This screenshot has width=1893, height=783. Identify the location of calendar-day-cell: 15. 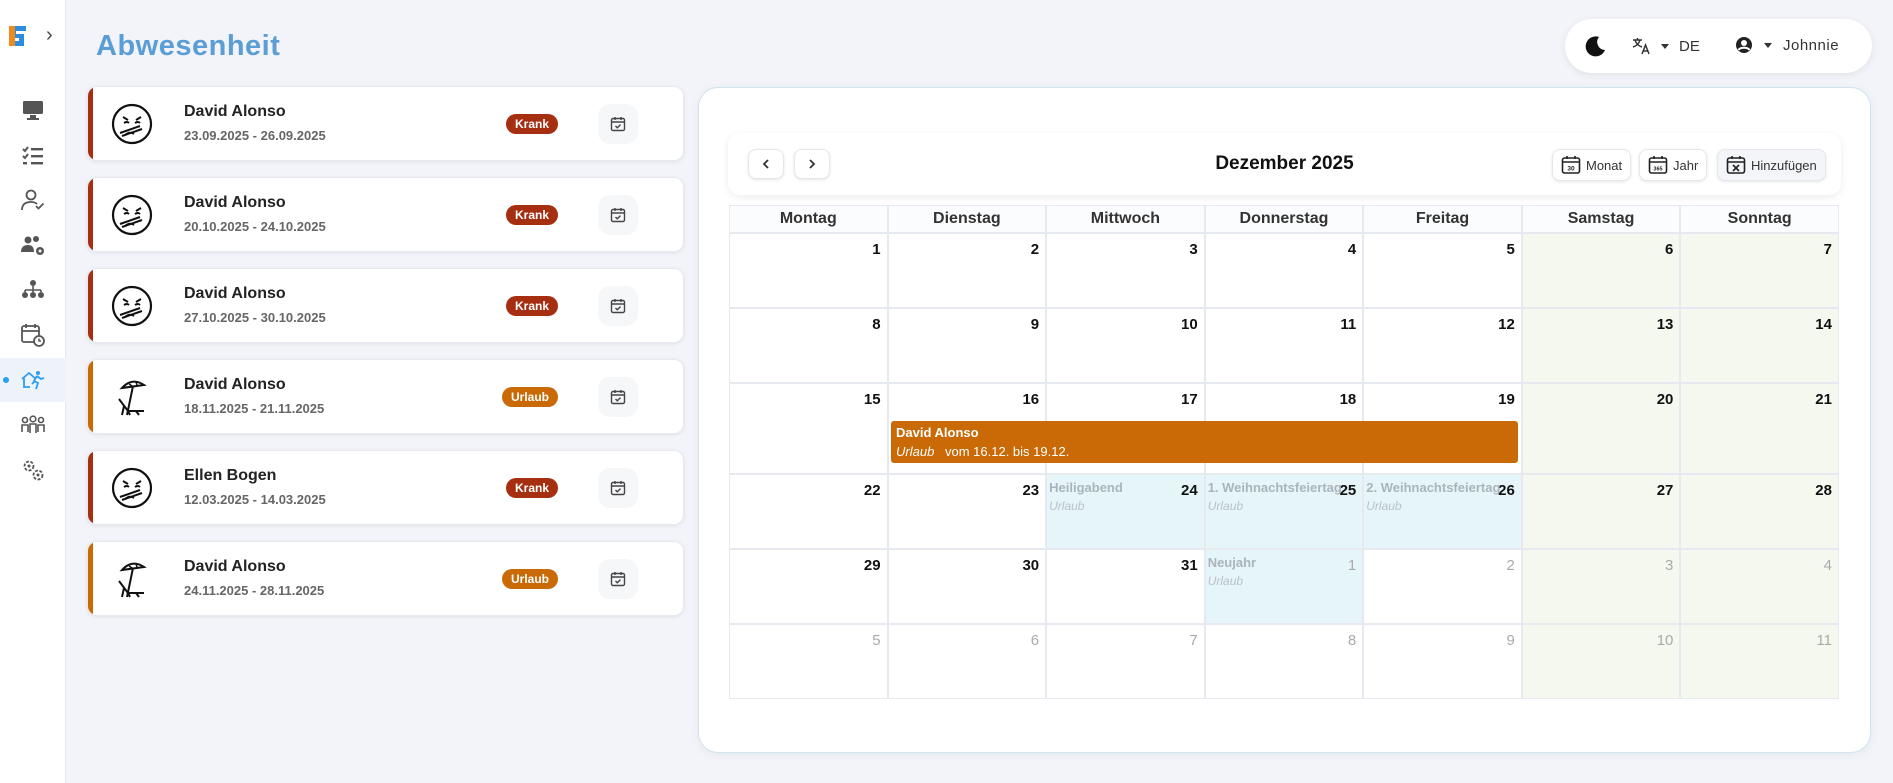
(808, 428).